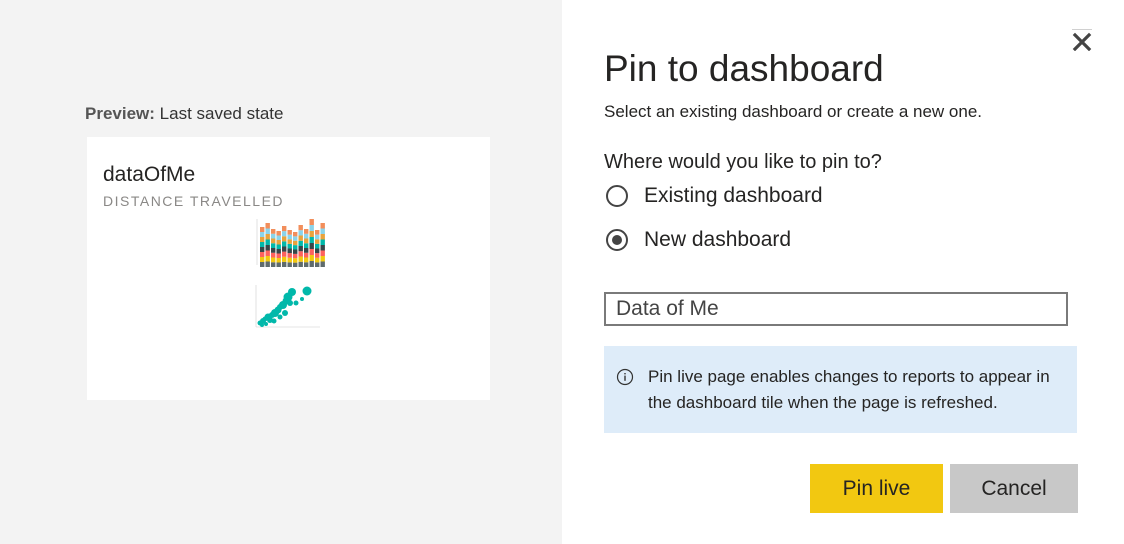 This screenshot has width=1124, height=544. Describe the element at coordinates (717, 240) in the screenshot. I see `radio-new-dashboard-label: New dashboard` at that location.